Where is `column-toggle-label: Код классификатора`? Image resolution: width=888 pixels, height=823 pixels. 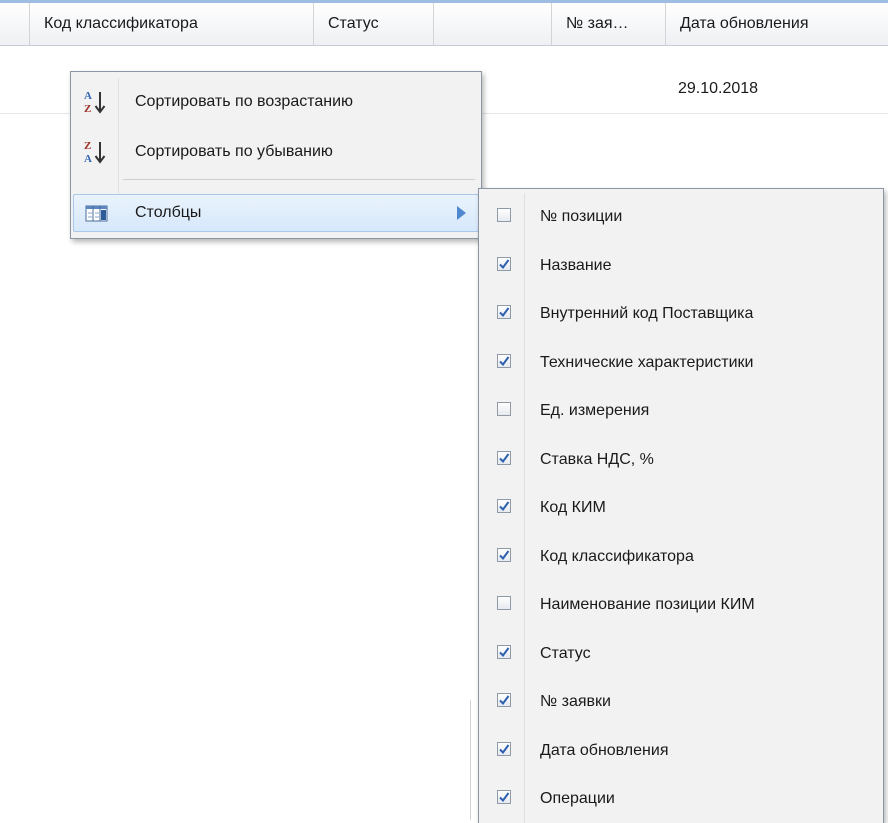 column-toggle-label: Код классификатора is located at coordinates (617, 556).